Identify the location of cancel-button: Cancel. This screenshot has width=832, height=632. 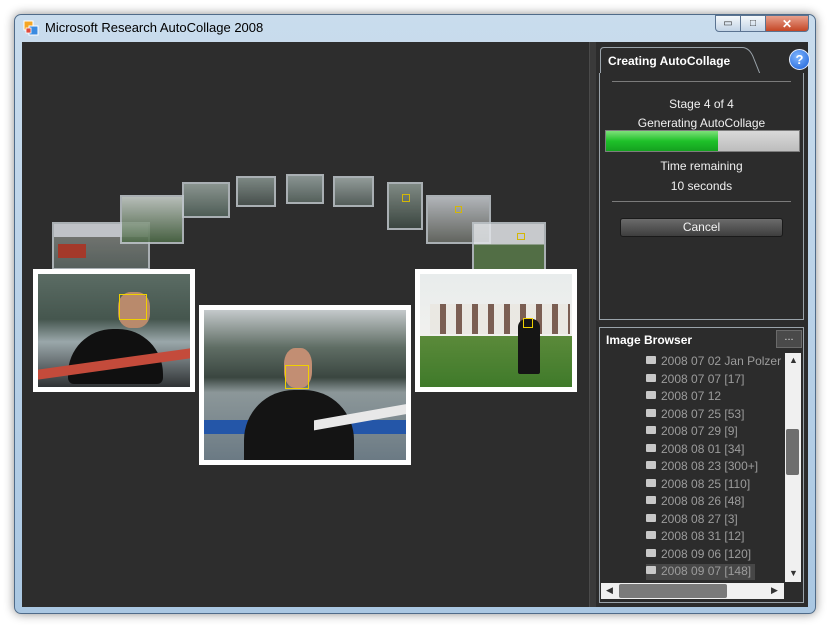
(701, 227).